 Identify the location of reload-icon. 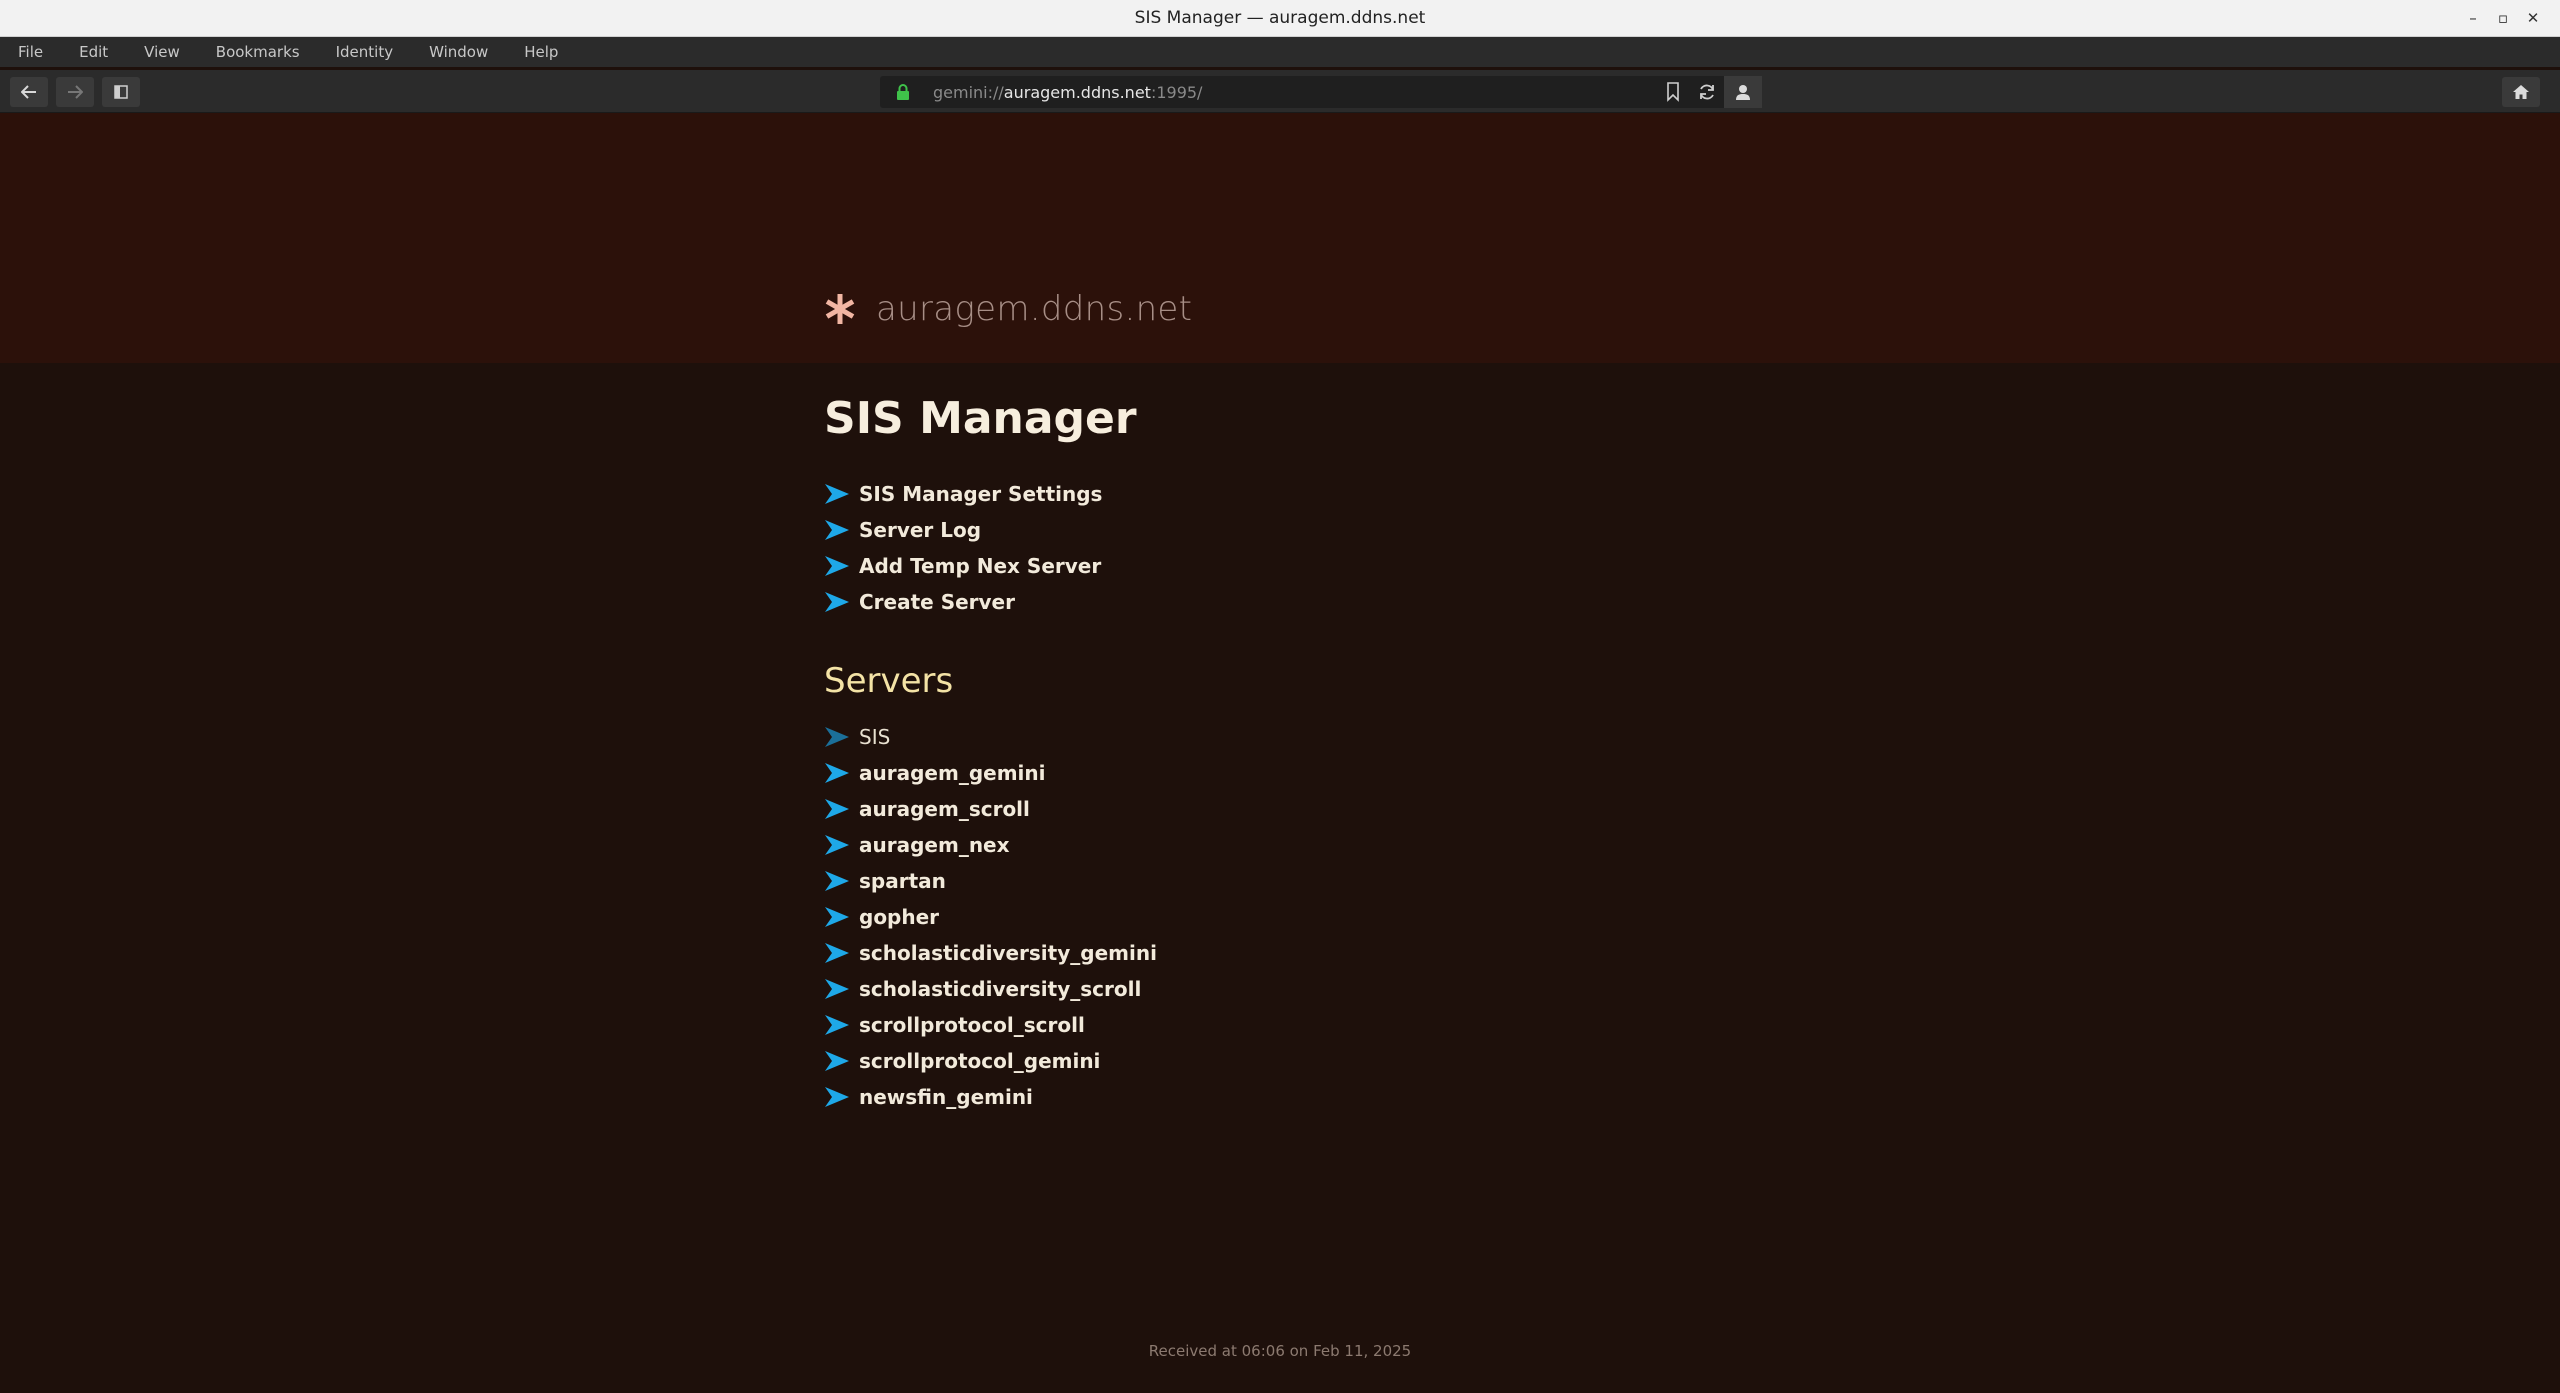
(1707, 92).